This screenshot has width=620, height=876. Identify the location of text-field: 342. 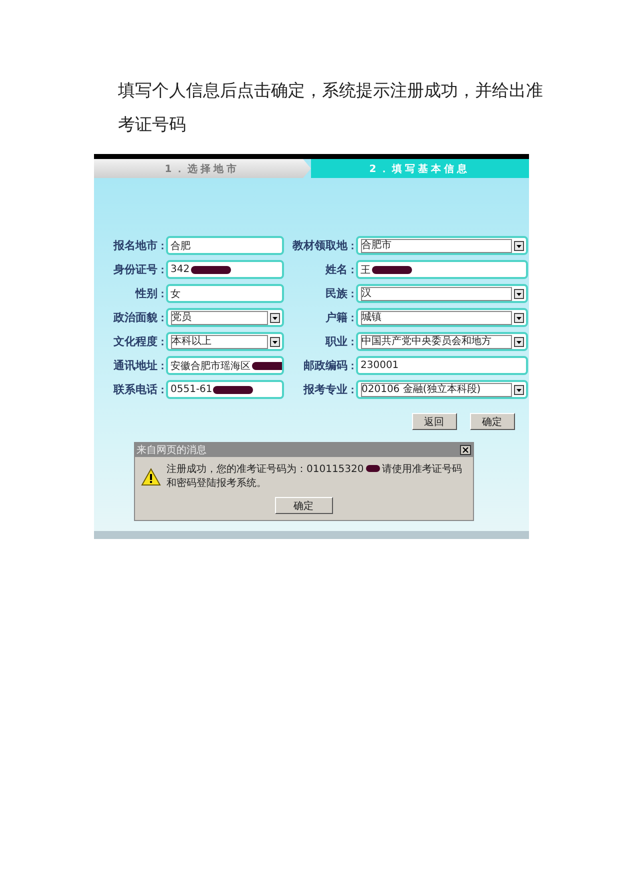
(225, 269).